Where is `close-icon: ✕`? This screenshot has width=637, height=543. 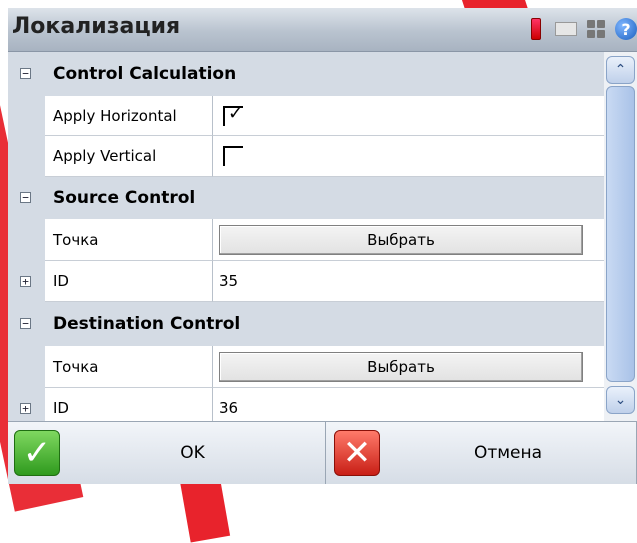 close-icon: ✕ is located at coordinates (357, 453).